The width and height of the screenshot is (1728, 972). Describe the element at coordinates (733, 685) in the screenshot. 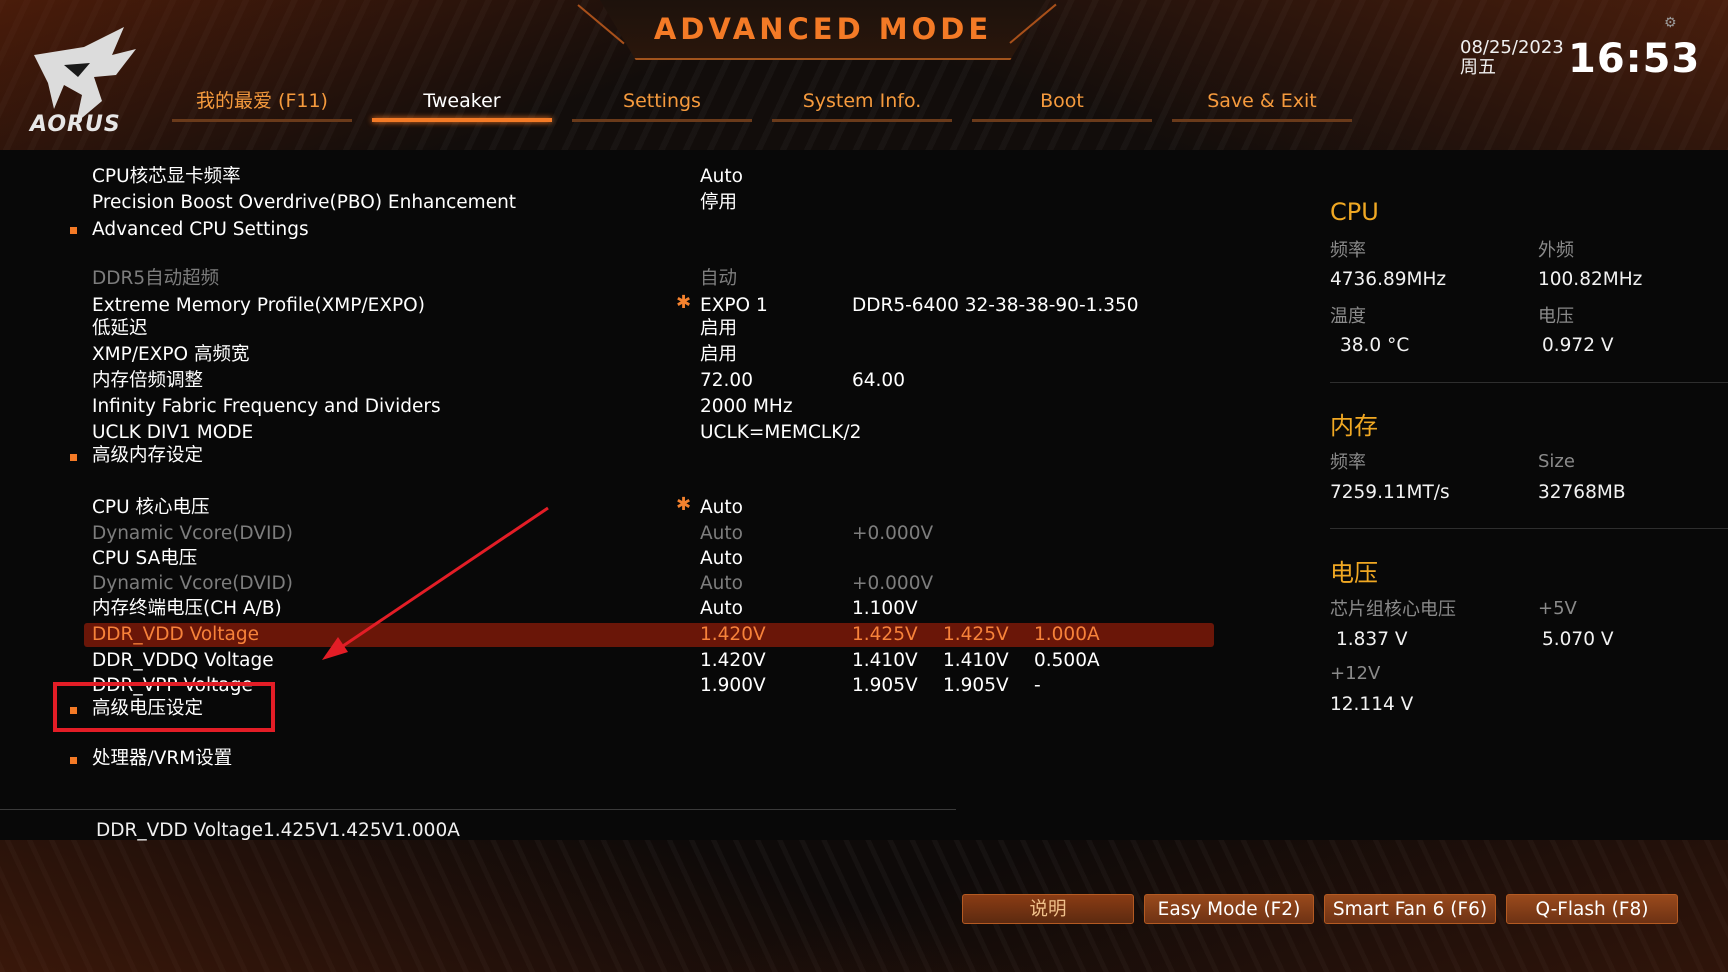

I see `setting-value: 1.900V` at that location.